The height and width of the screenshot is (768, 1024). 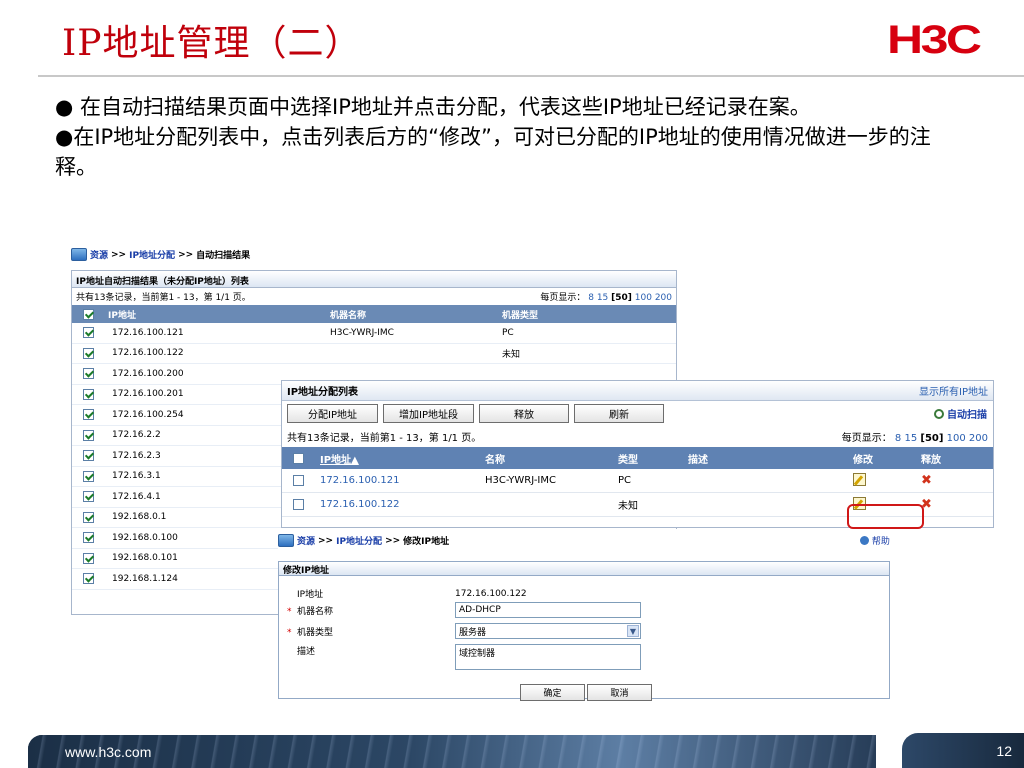 I want to click on row-ip-link: 172.16.100.122, so click(x=397, y=504).